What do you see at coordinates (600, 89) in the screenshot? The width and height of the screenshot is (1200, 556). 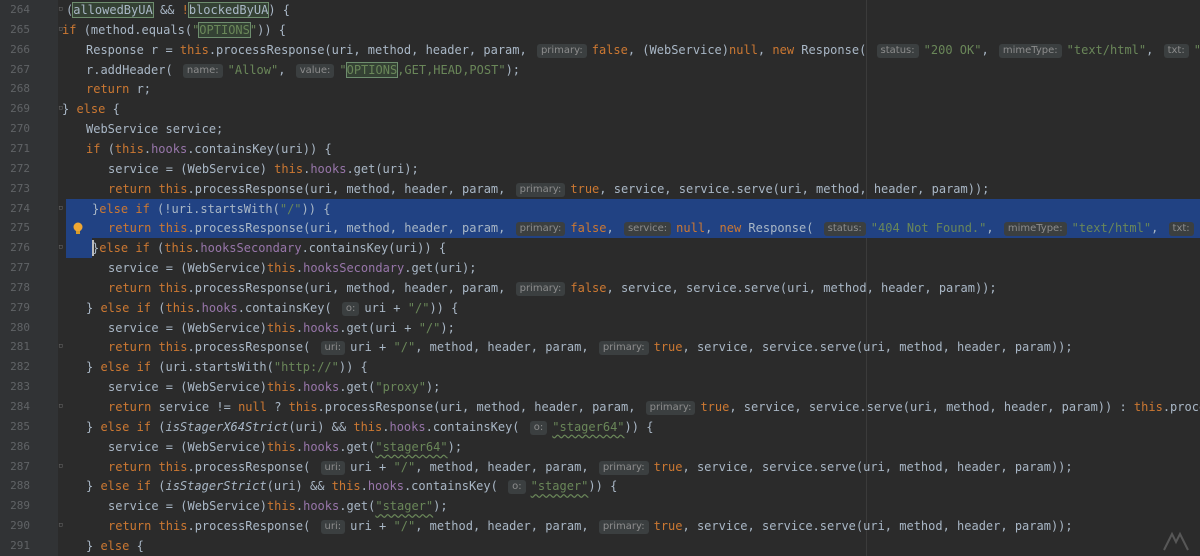 I see `code-line: 268 return r;` at bounding box center [600, 89].